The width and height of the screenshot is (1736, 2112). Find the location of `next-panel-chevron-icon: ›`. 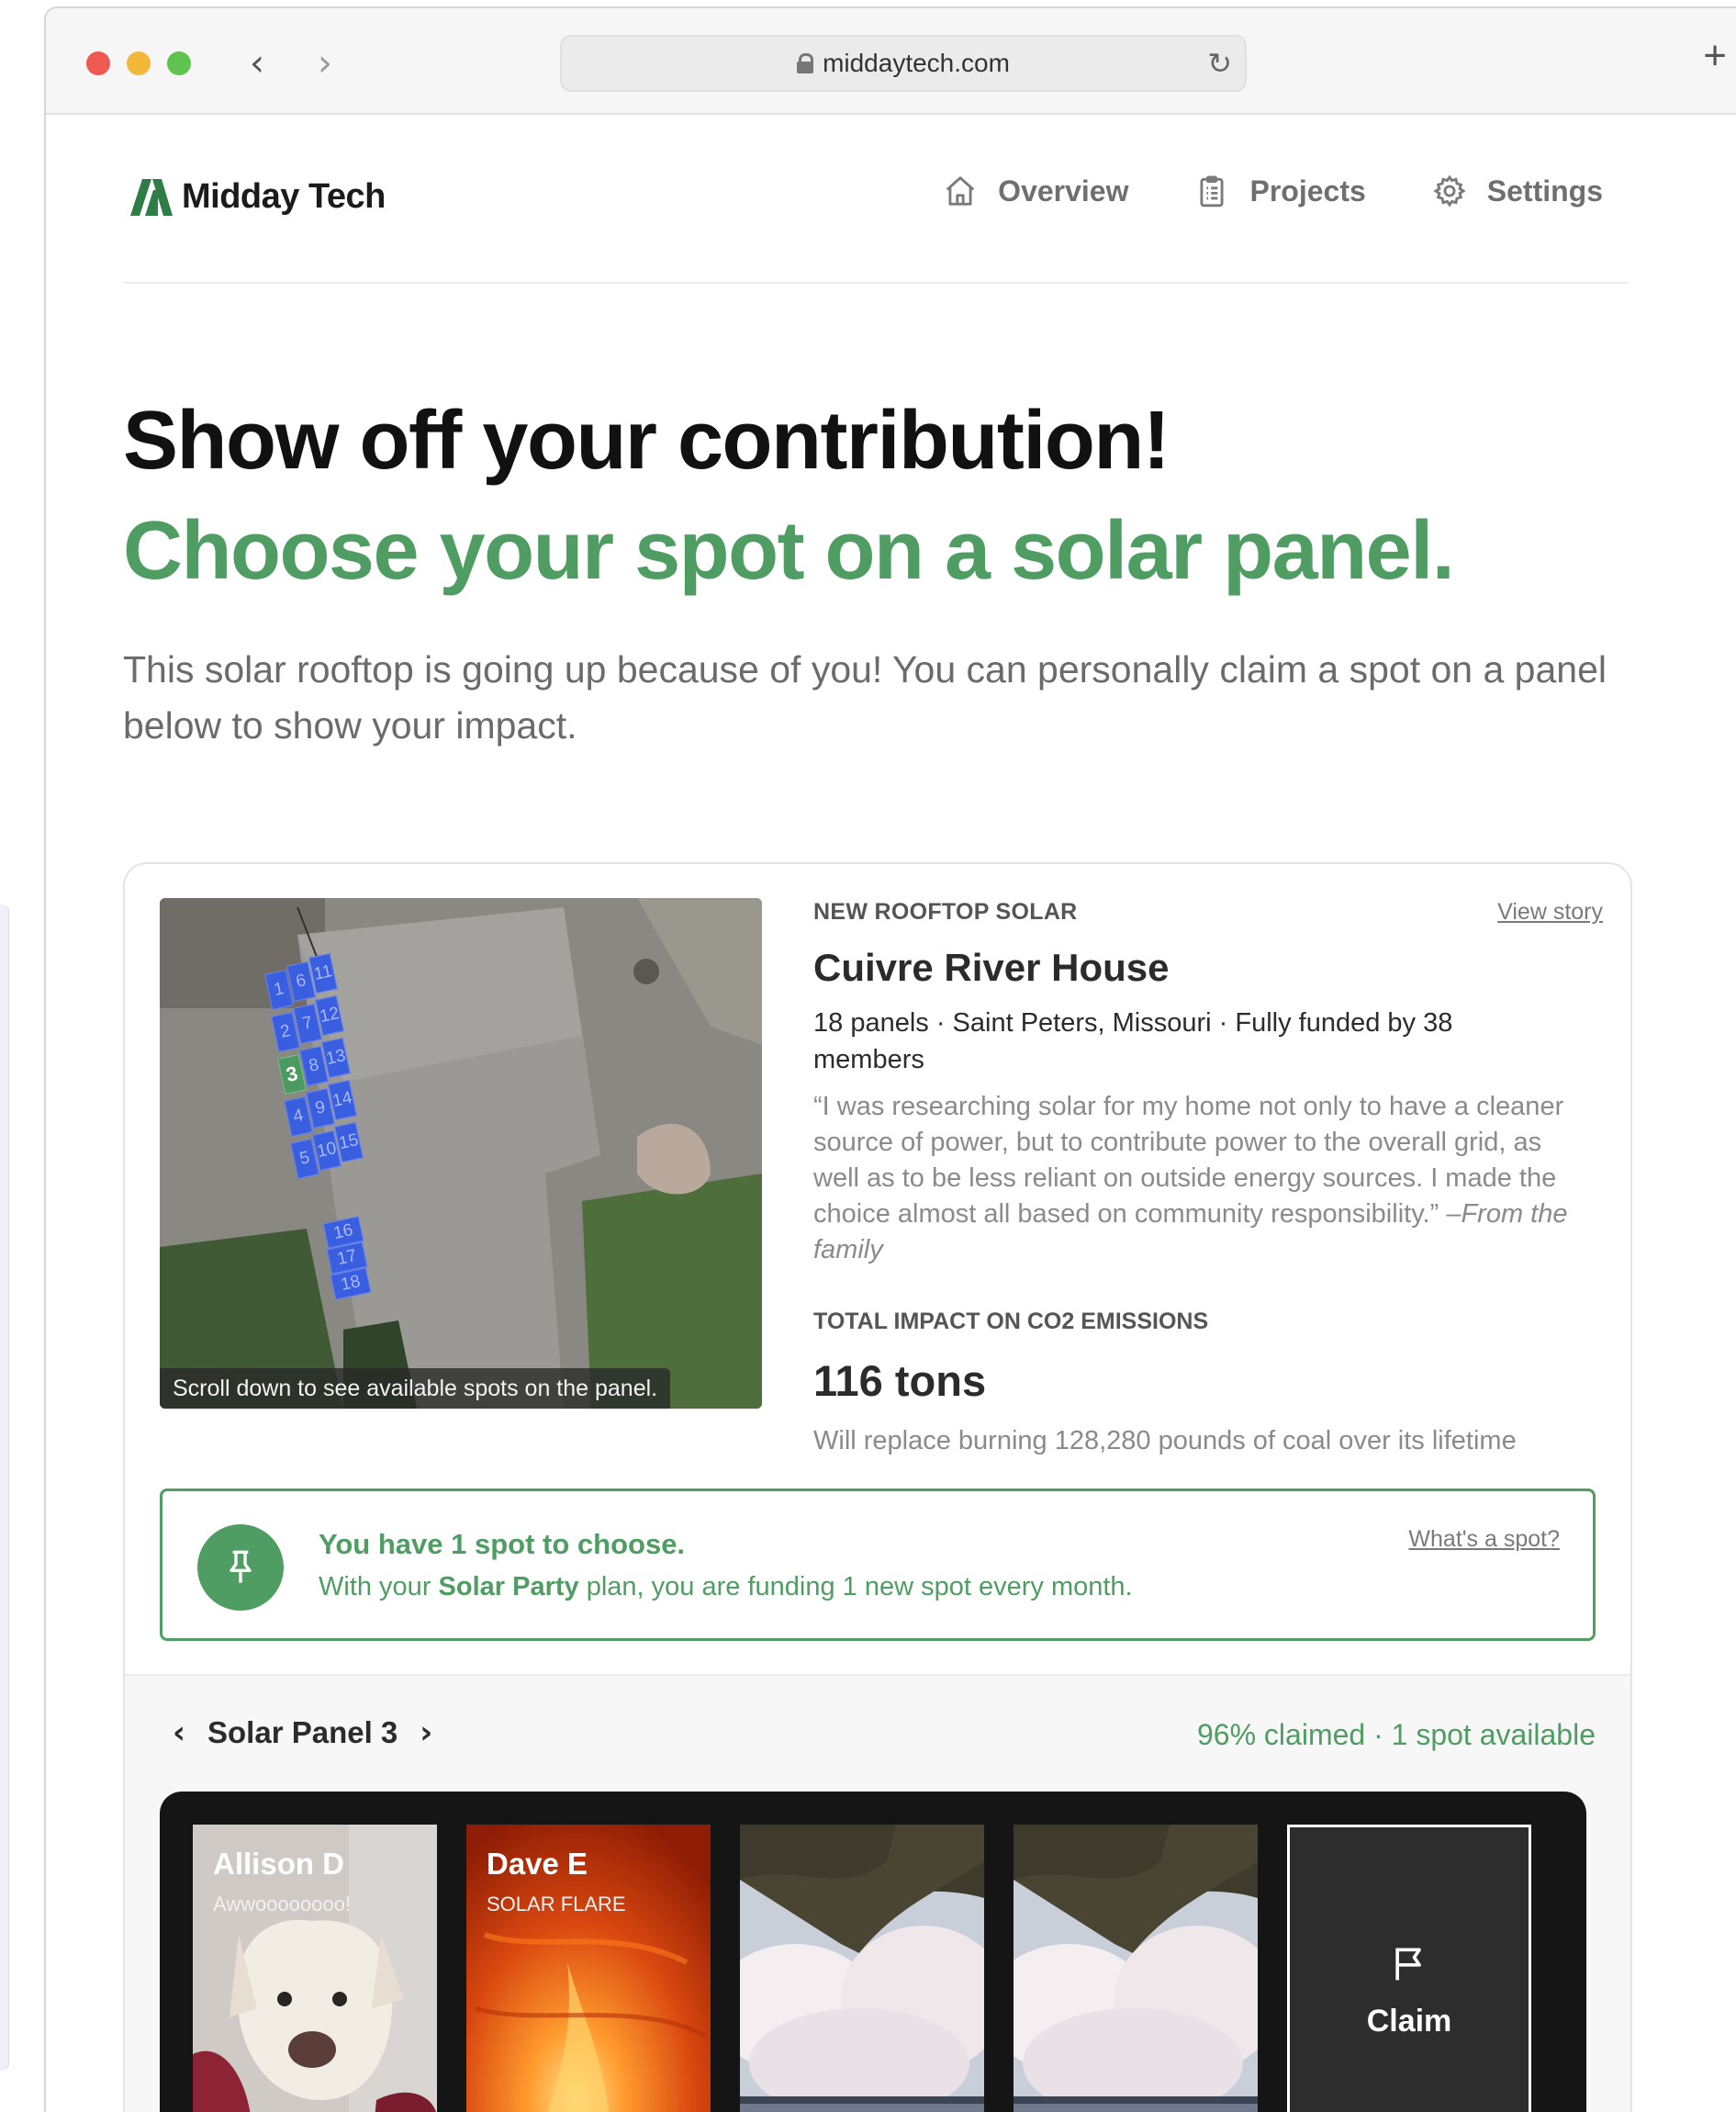

next-panel-chevron-icon: › is located at coordinates (426, 1733).